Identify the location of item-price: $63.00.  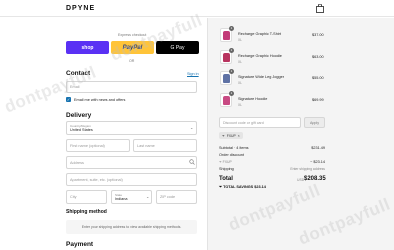
(318, 57).